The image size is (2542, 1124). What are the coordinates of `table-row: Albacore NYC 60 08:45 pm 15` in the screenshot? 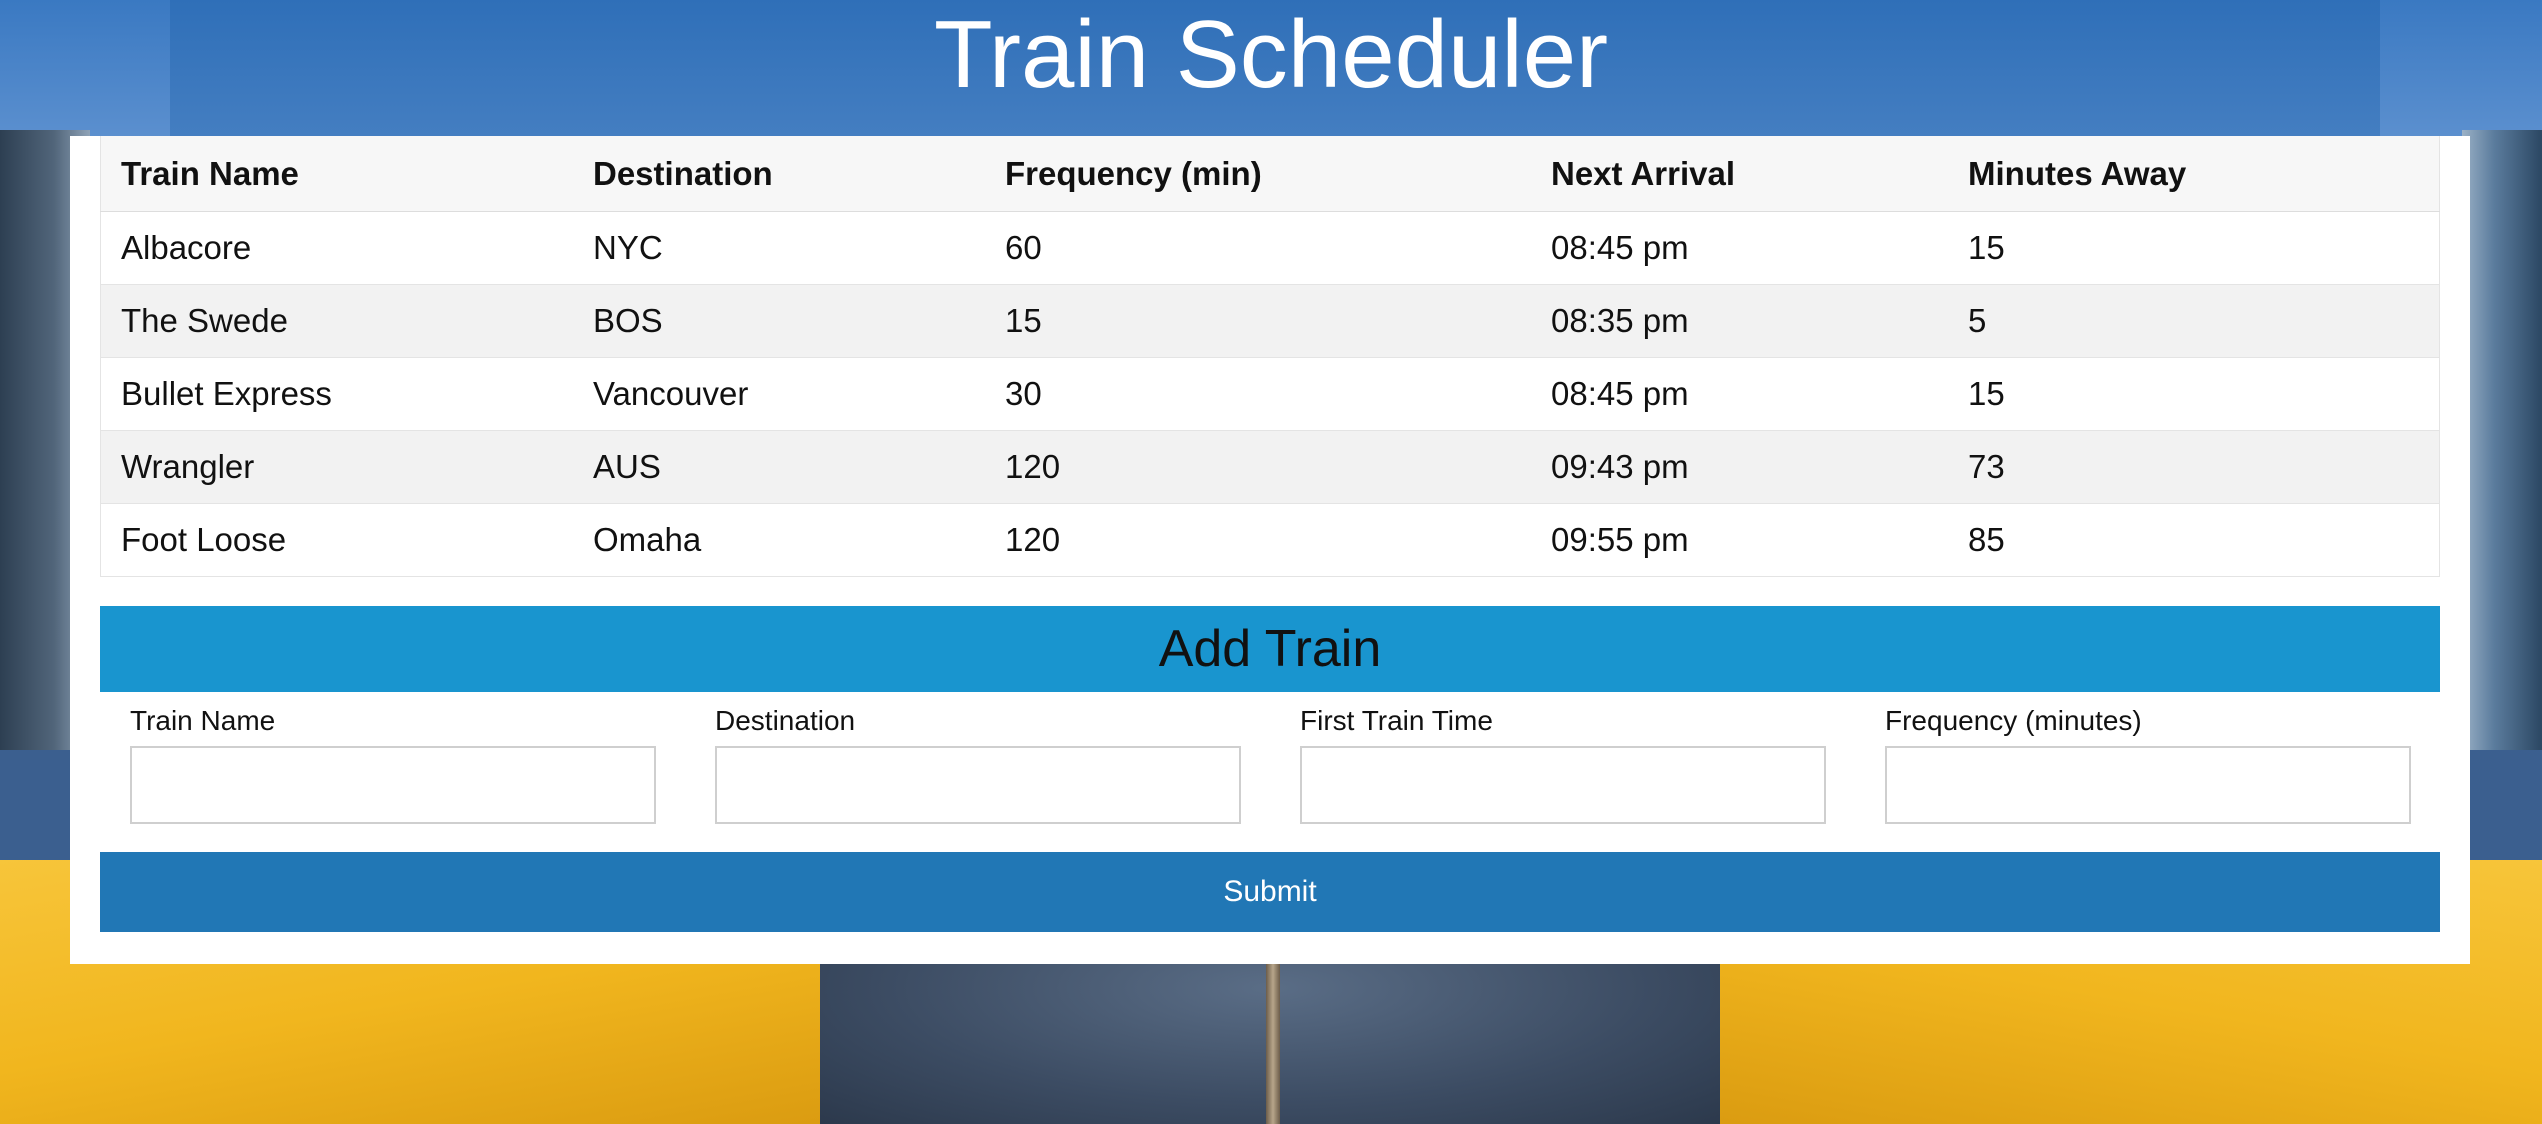 It's located at (1270, 248).